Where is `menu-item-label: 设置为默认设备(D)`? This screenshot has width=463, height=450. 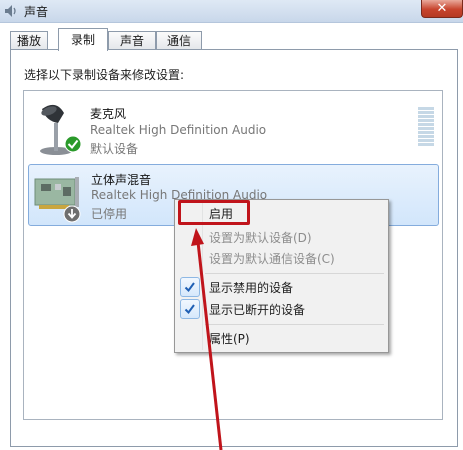 menu-item-label: 设置为默认设备(D) is located at coordinates (260, 238).